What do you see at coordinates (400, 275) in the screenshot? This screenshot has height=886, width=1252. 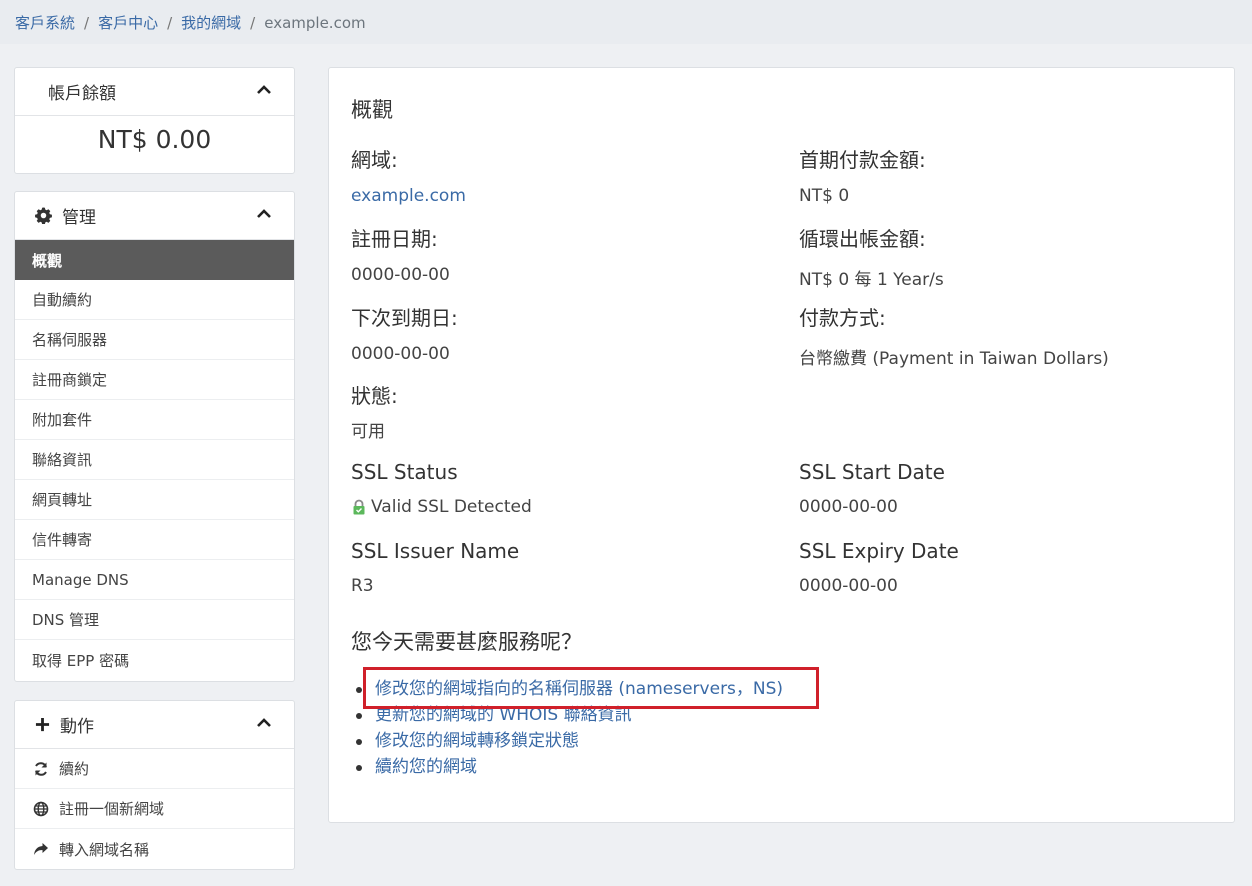 I see `reg-date-value: 0000-00-00` at bounding box center [400, 275].